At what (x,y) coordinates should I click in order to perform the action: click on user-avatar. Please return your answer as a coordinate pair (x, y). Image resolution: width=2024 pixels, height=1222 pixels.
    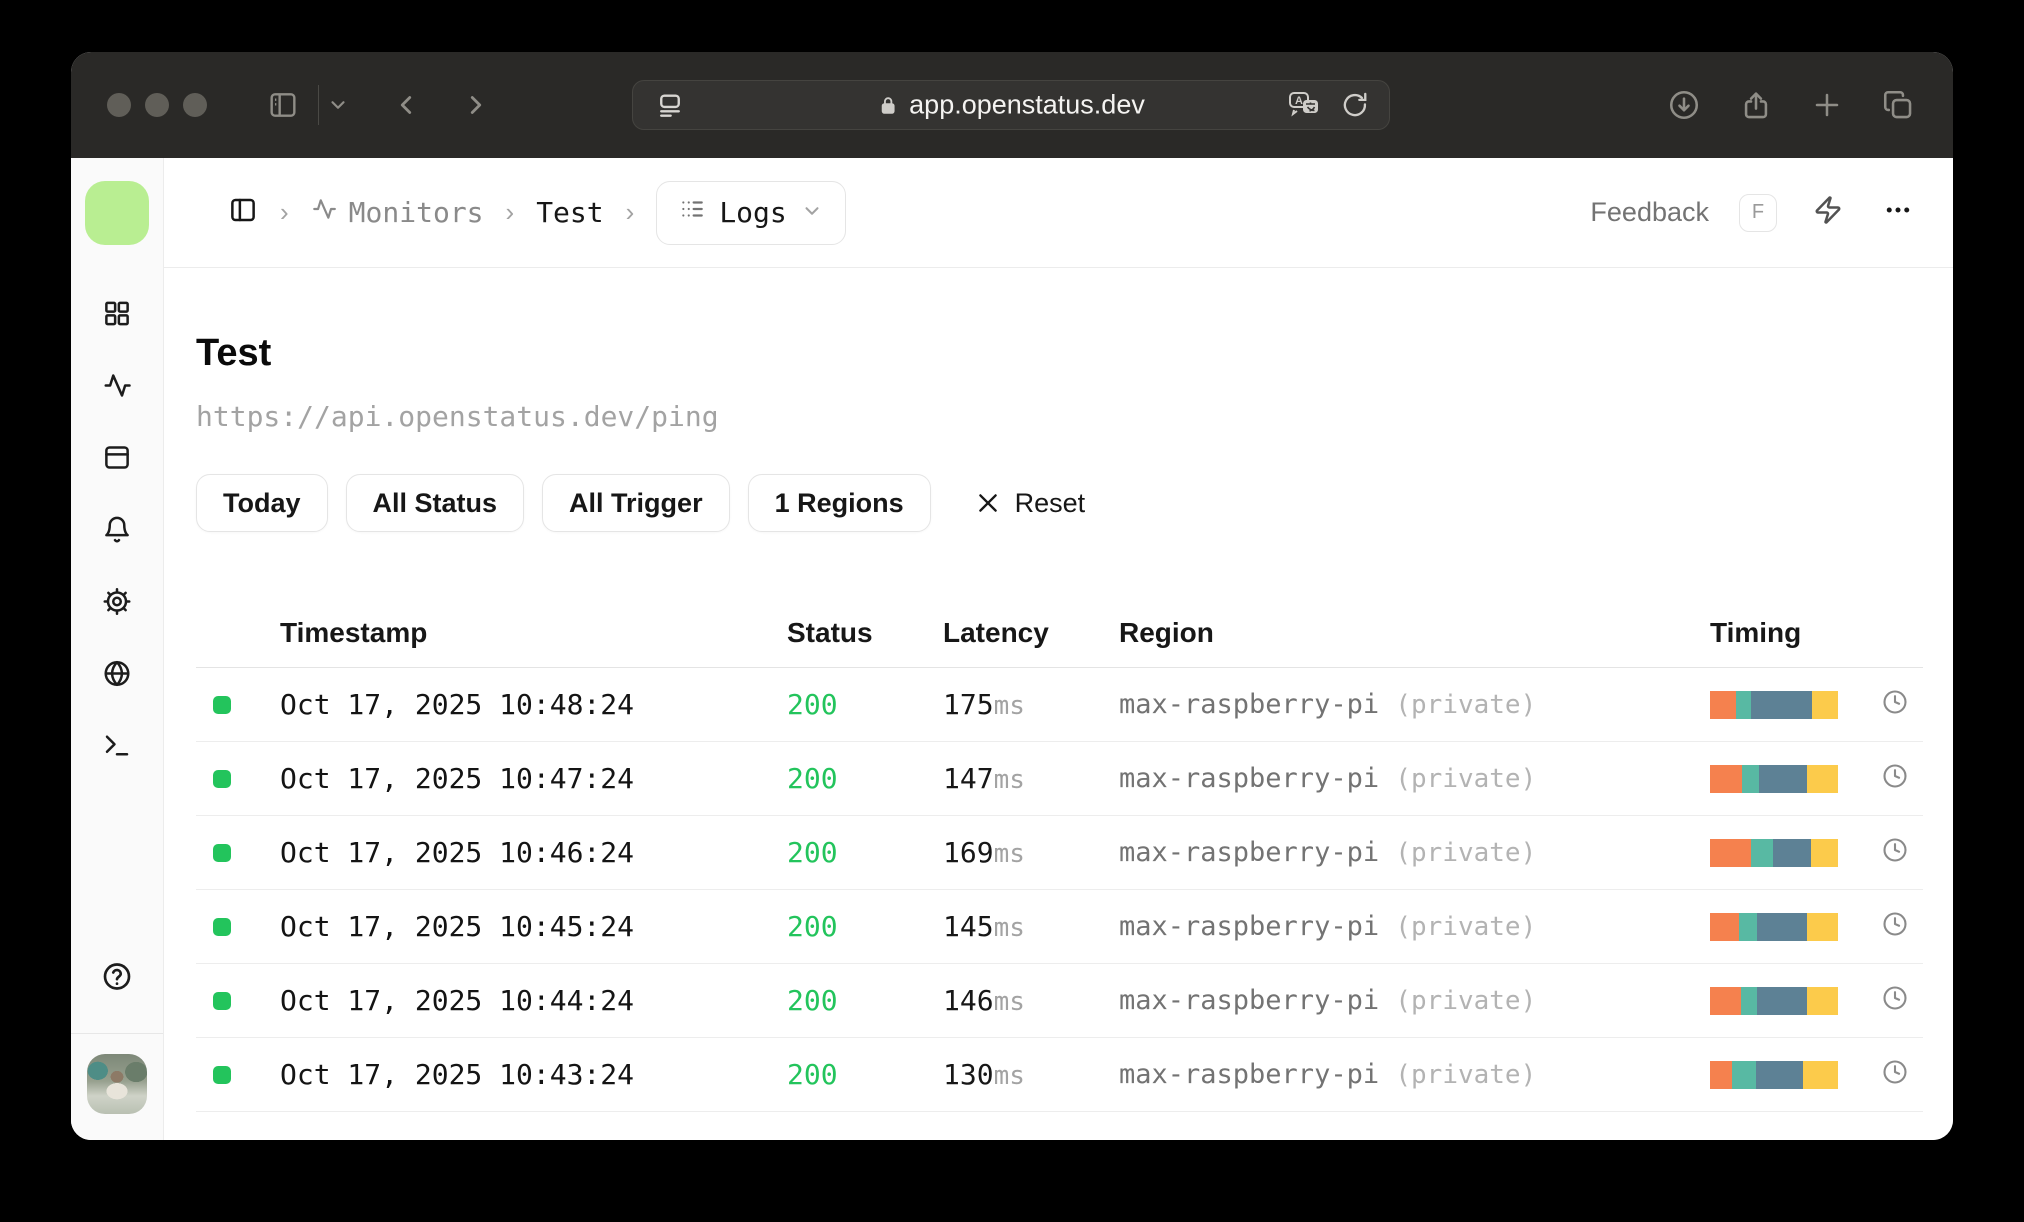
    Looking at the image, I should click on (117, 1084).